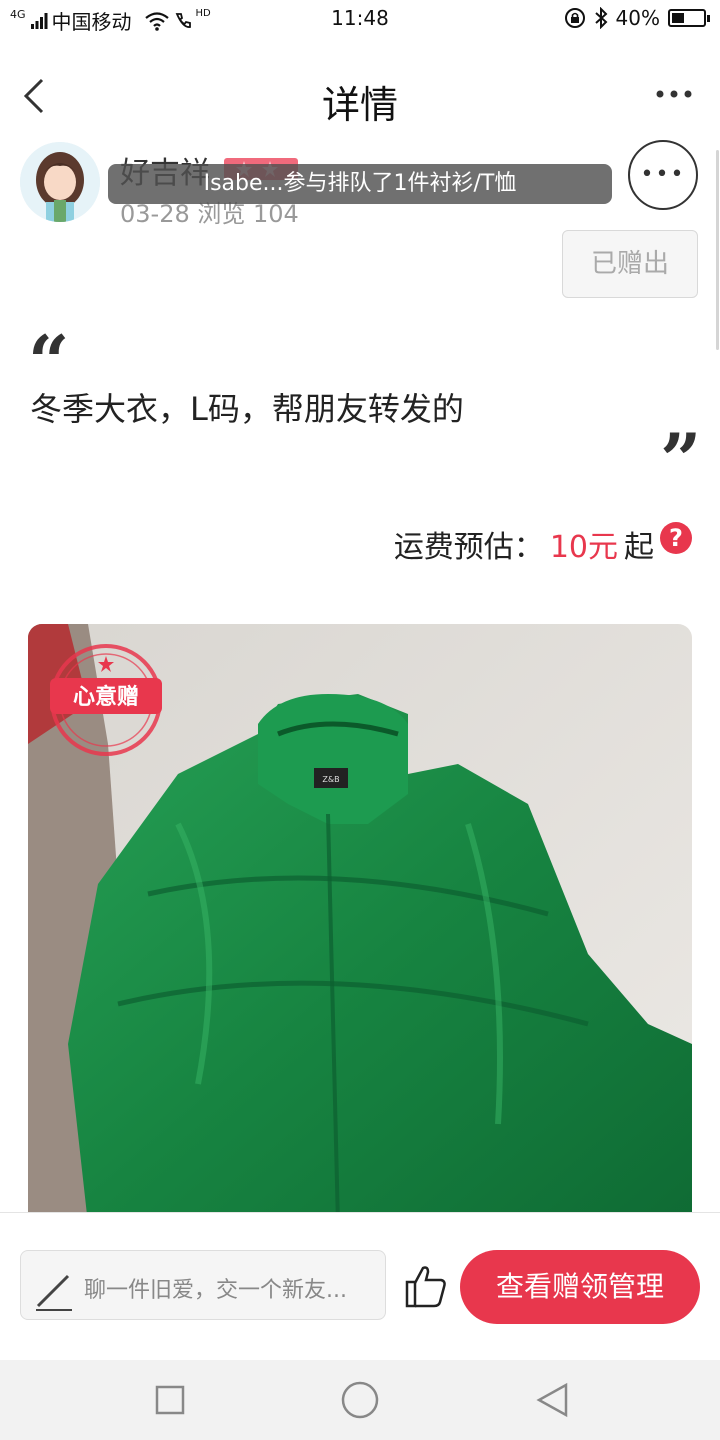 The image size is (720, 1440). Describe the element at coordinates (247, 409) in the screenshot. I see `post-description: 冬季大衣，L码，帮朋友转发的` at that location.